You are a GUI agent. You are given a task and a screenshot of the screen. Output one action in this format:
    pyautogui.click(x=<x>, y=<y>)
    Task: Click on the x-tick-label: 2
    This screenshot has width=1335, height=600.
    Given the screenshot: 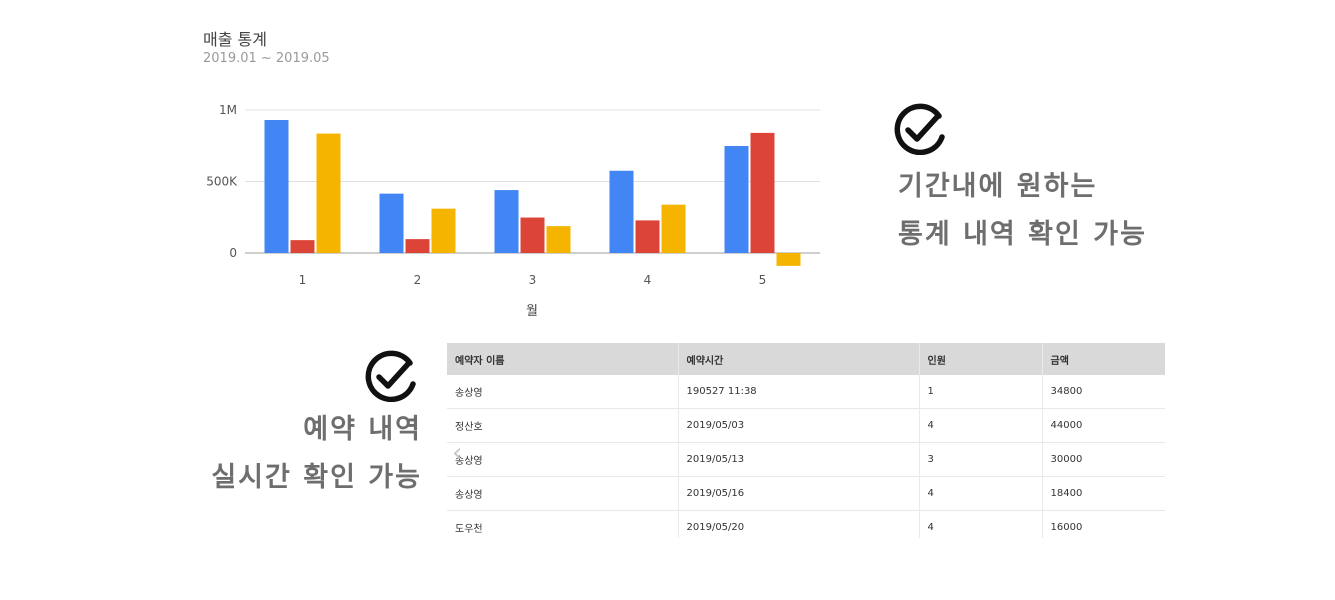 What is the action you would take?
    pyautogui.click(x=418, y=280)
    